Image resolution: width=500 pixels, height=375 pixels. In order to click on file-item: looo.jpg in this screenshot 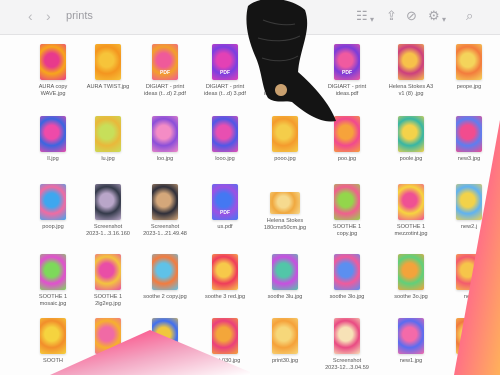, I will do `click(225, 139)`.